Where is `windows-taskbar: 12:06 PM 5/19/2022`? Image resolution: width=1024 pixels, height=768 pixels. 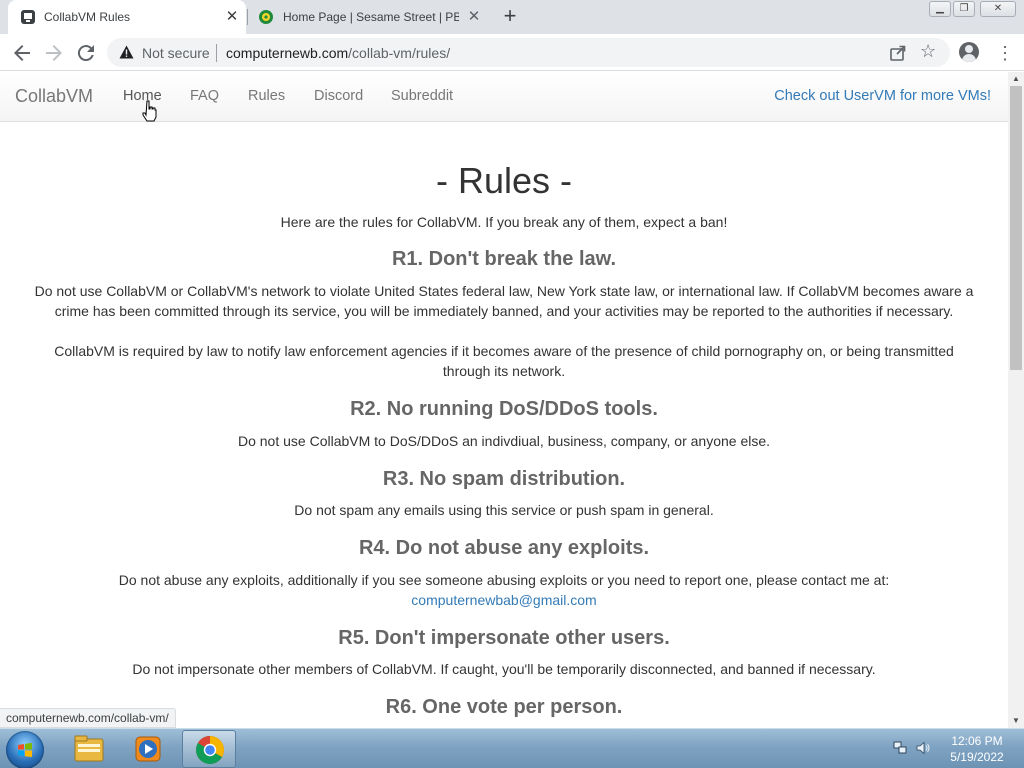
windows-taskbar: 12:06 PM 5/19/2022 is located at coordinates (512, 748).